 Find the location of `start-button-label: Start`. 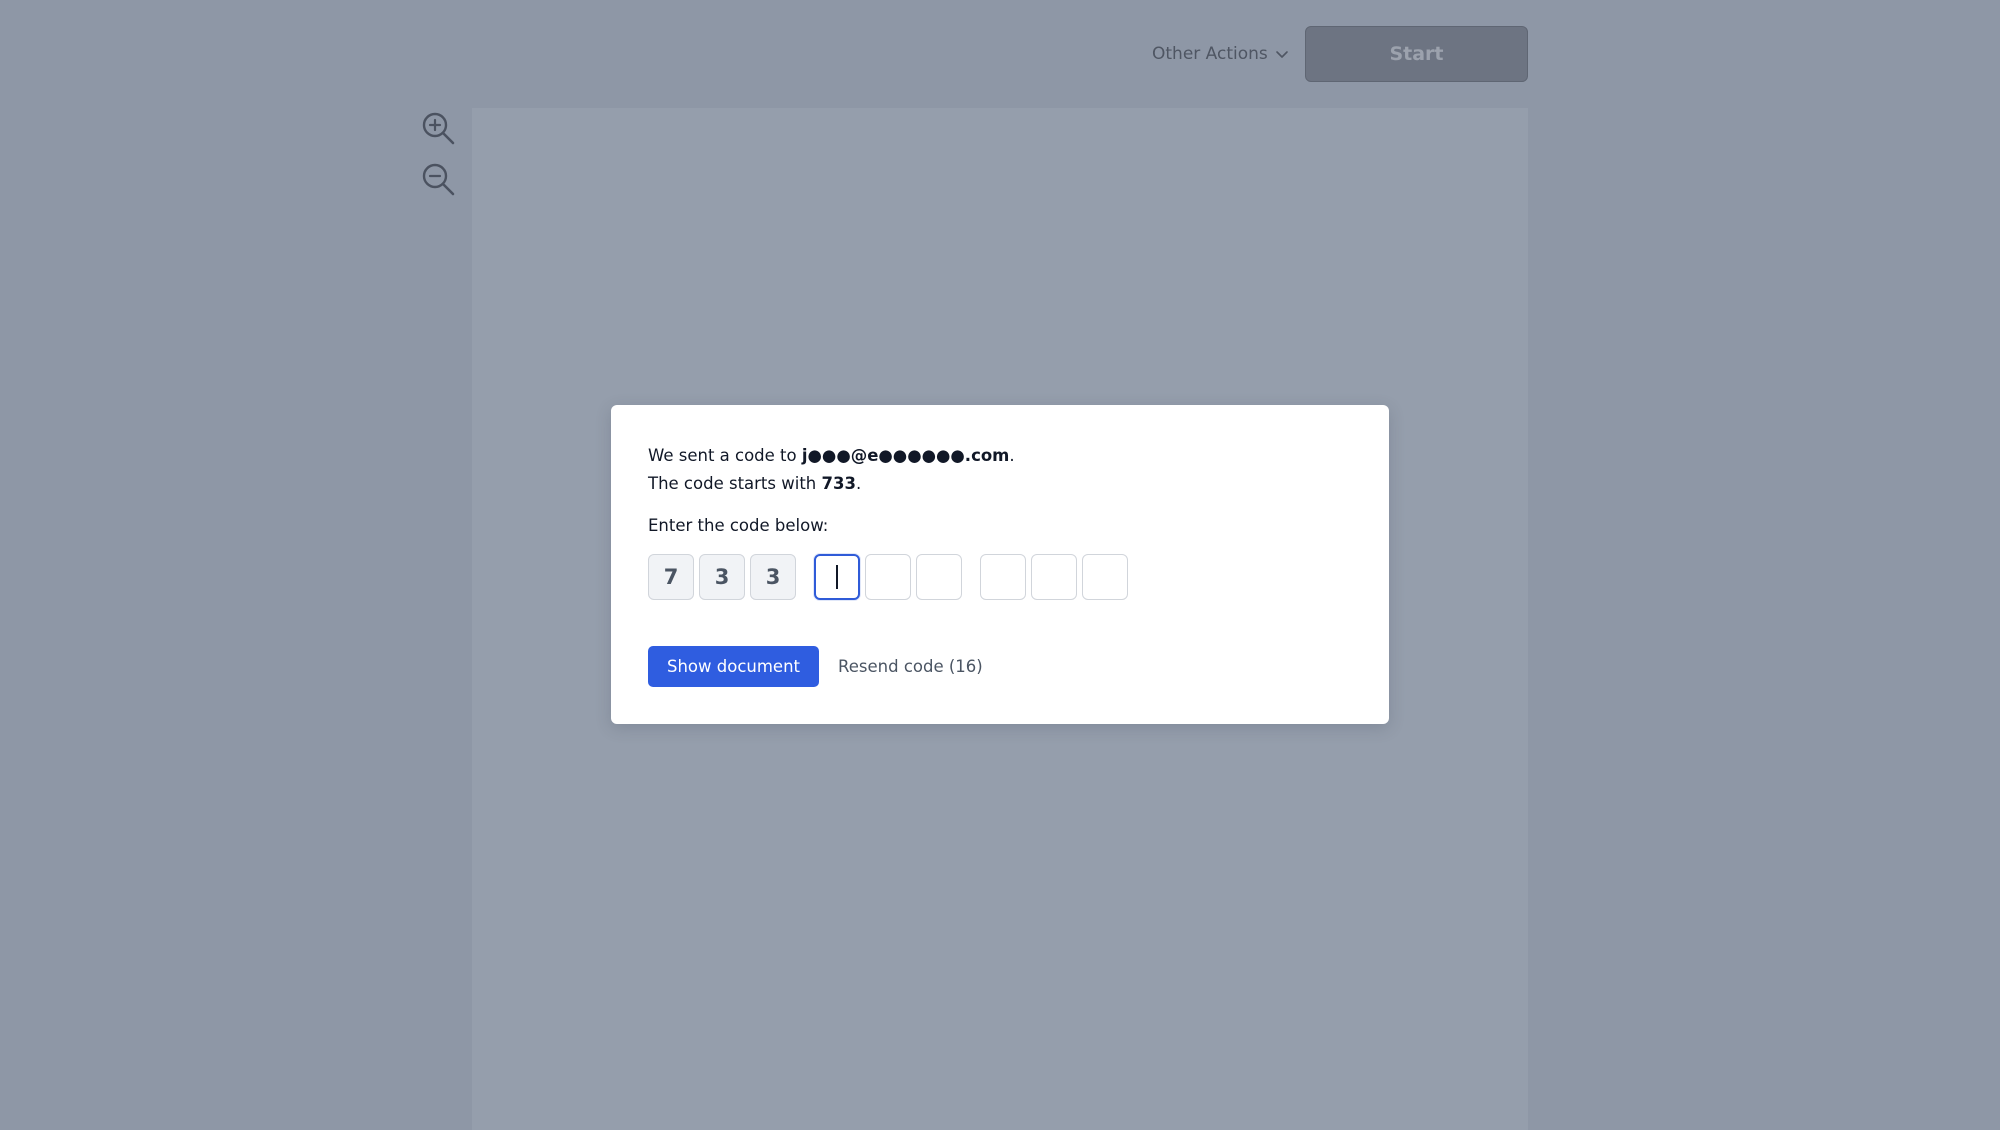

start-button-label: Start is located at coordinates (1416, 54).